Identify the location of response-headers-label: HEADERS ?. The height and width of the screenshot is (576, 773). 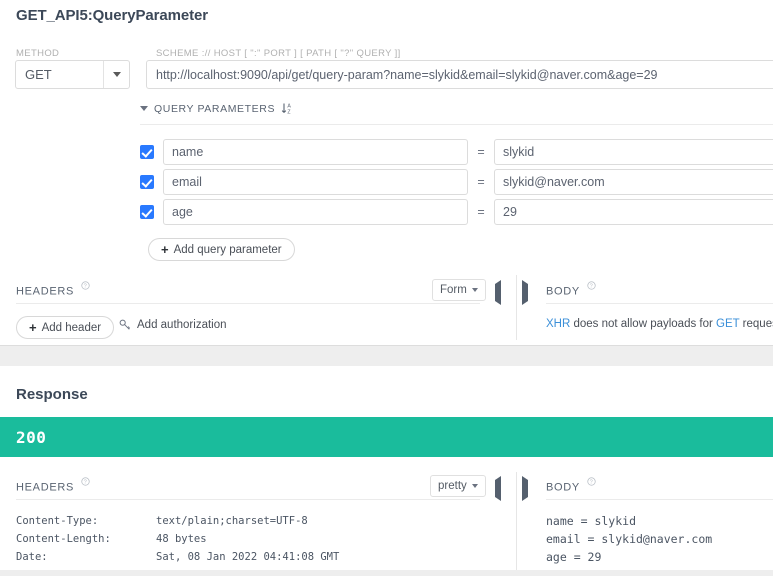
(53, 485).